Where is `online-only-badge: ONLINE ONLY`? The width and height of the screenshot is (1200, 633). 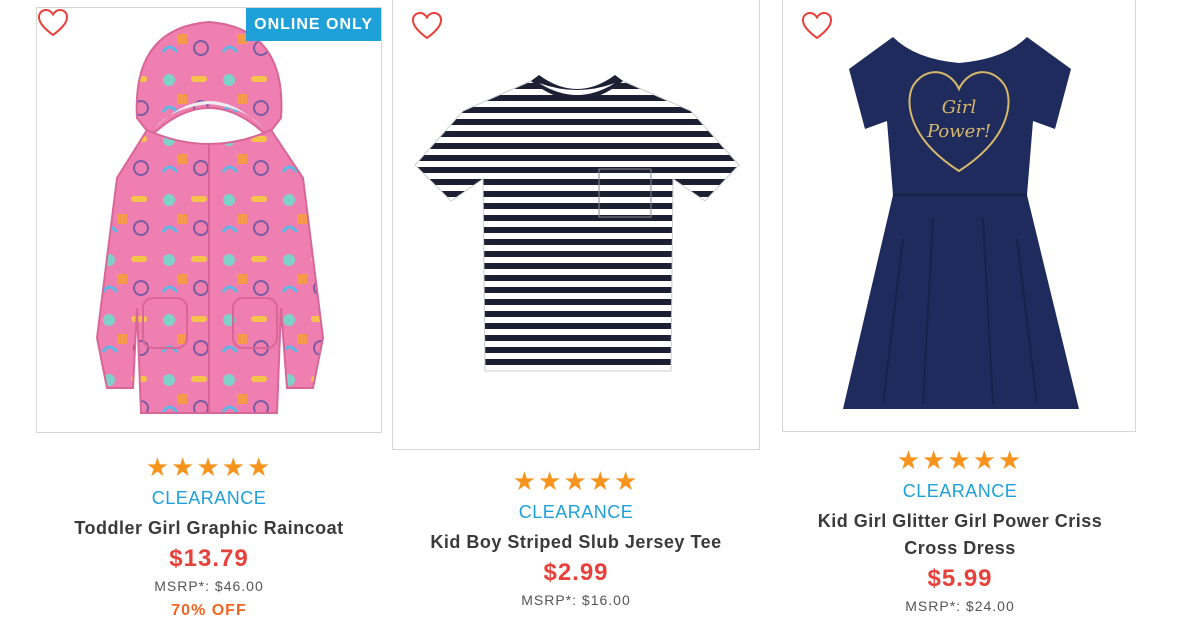 online-only-badge: ONLINE ONLY is located at coordinates (313, 24).